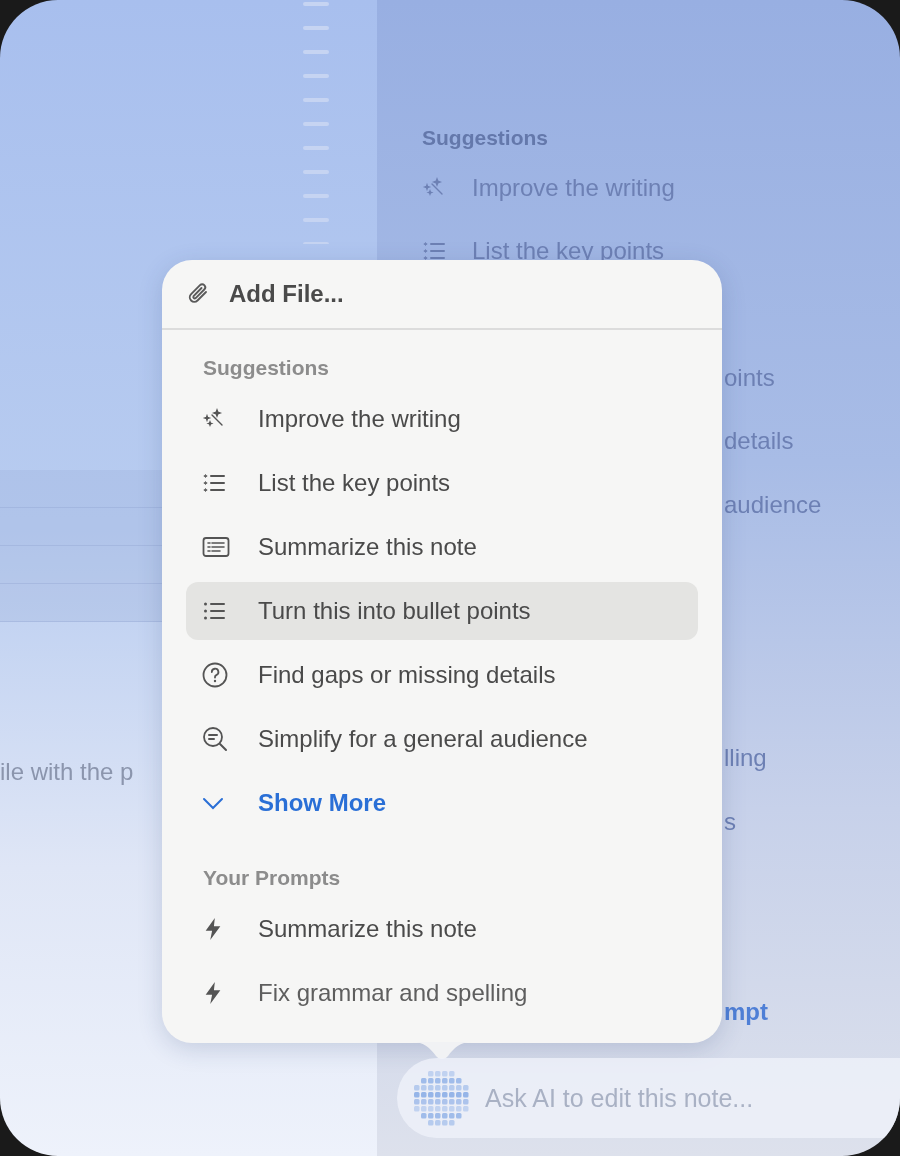 Image resolution: width=900 pixels, height=1156 pixels. Describe the element at coordinates (214, 483) in the screenshot. I see `list-icon` at that location.